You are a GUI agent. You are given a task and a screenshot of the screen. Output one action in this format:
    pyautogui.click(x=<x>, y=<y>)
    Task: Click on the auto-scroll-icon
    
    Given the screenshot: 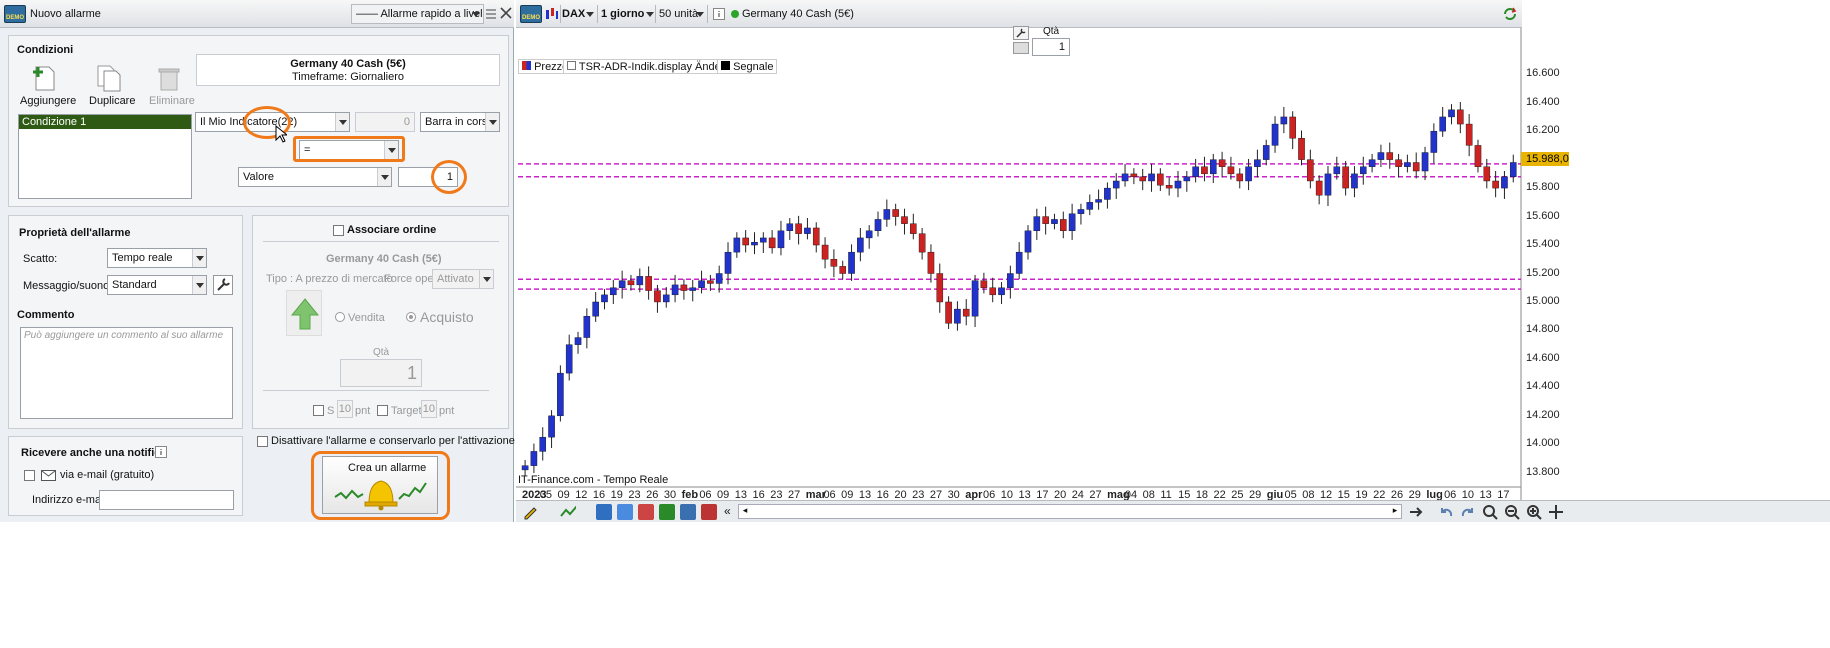 What is the action you would take?
    pyautogui.click(x=1416, y=512)
    